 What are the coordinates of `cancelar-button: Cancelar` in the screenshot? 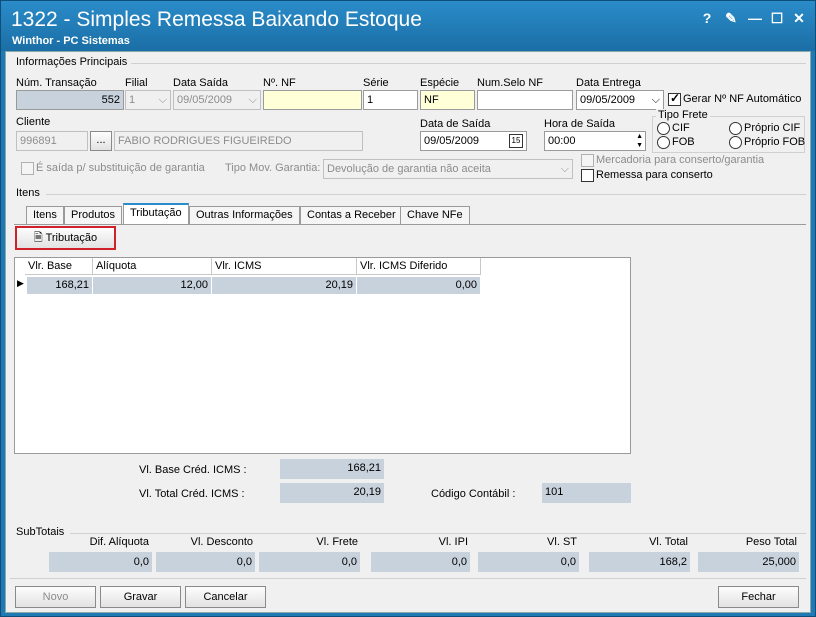 It's located at (225, 597).